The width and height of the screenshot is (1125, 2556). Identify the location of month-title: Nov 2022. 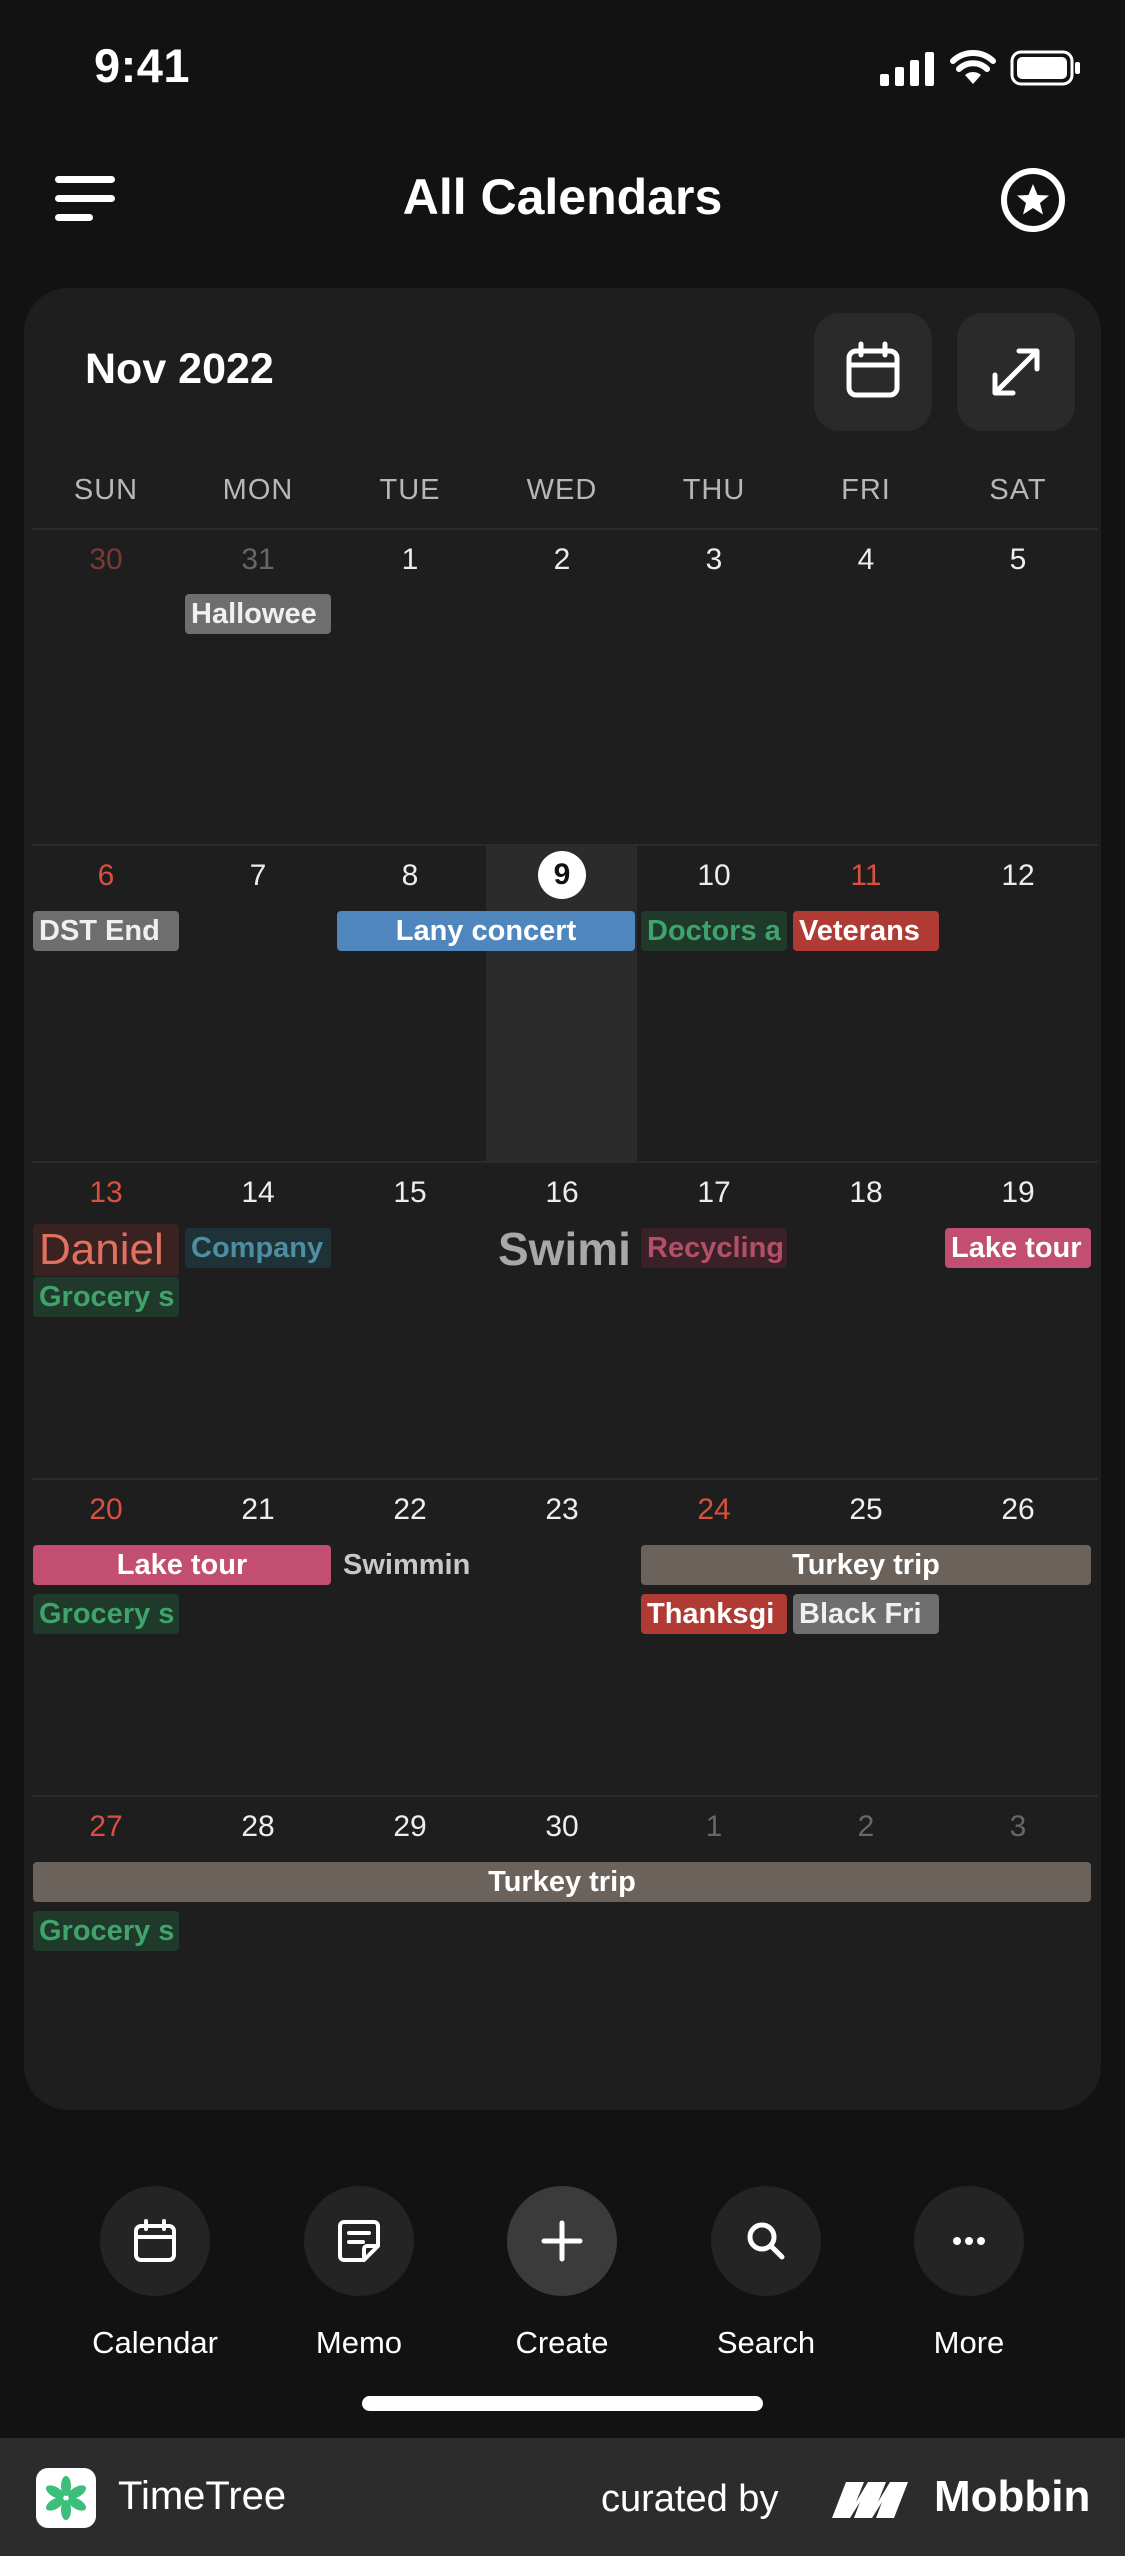
(179, 369).